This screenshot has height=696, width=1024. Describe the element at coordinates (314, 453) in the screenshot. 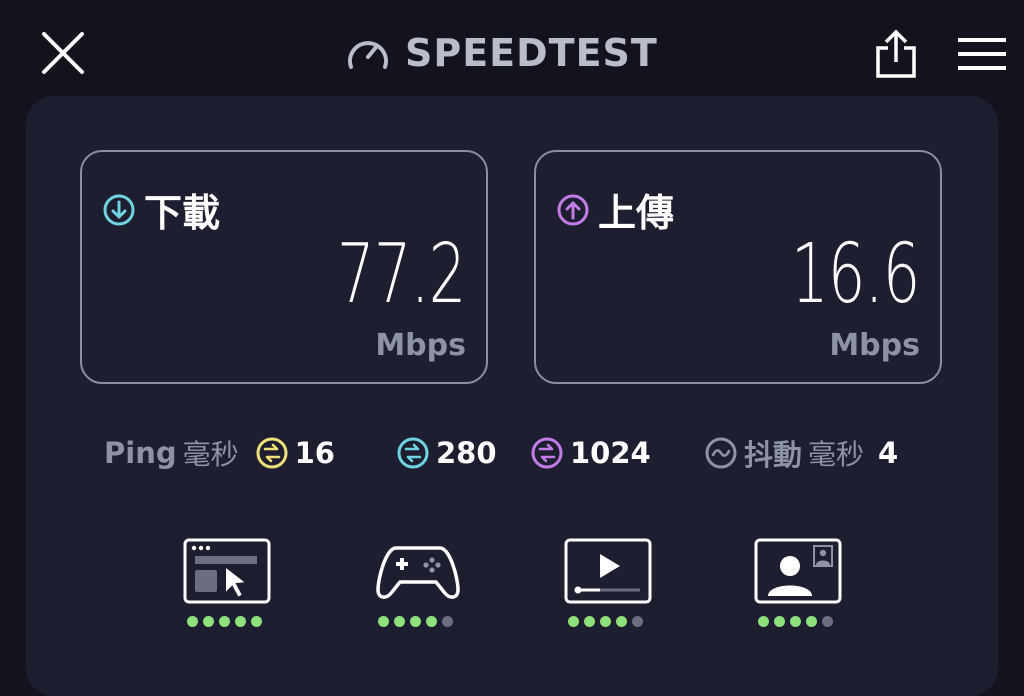

I see `ping-idle-value: 16` at that location.